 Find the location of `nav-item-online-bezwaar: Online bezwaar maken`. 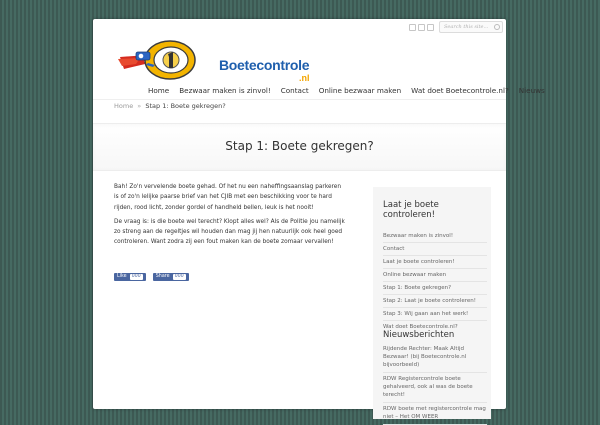

nav-item-online-bezwaar: Online bezwaar maken is located at coordinates (360, 90).